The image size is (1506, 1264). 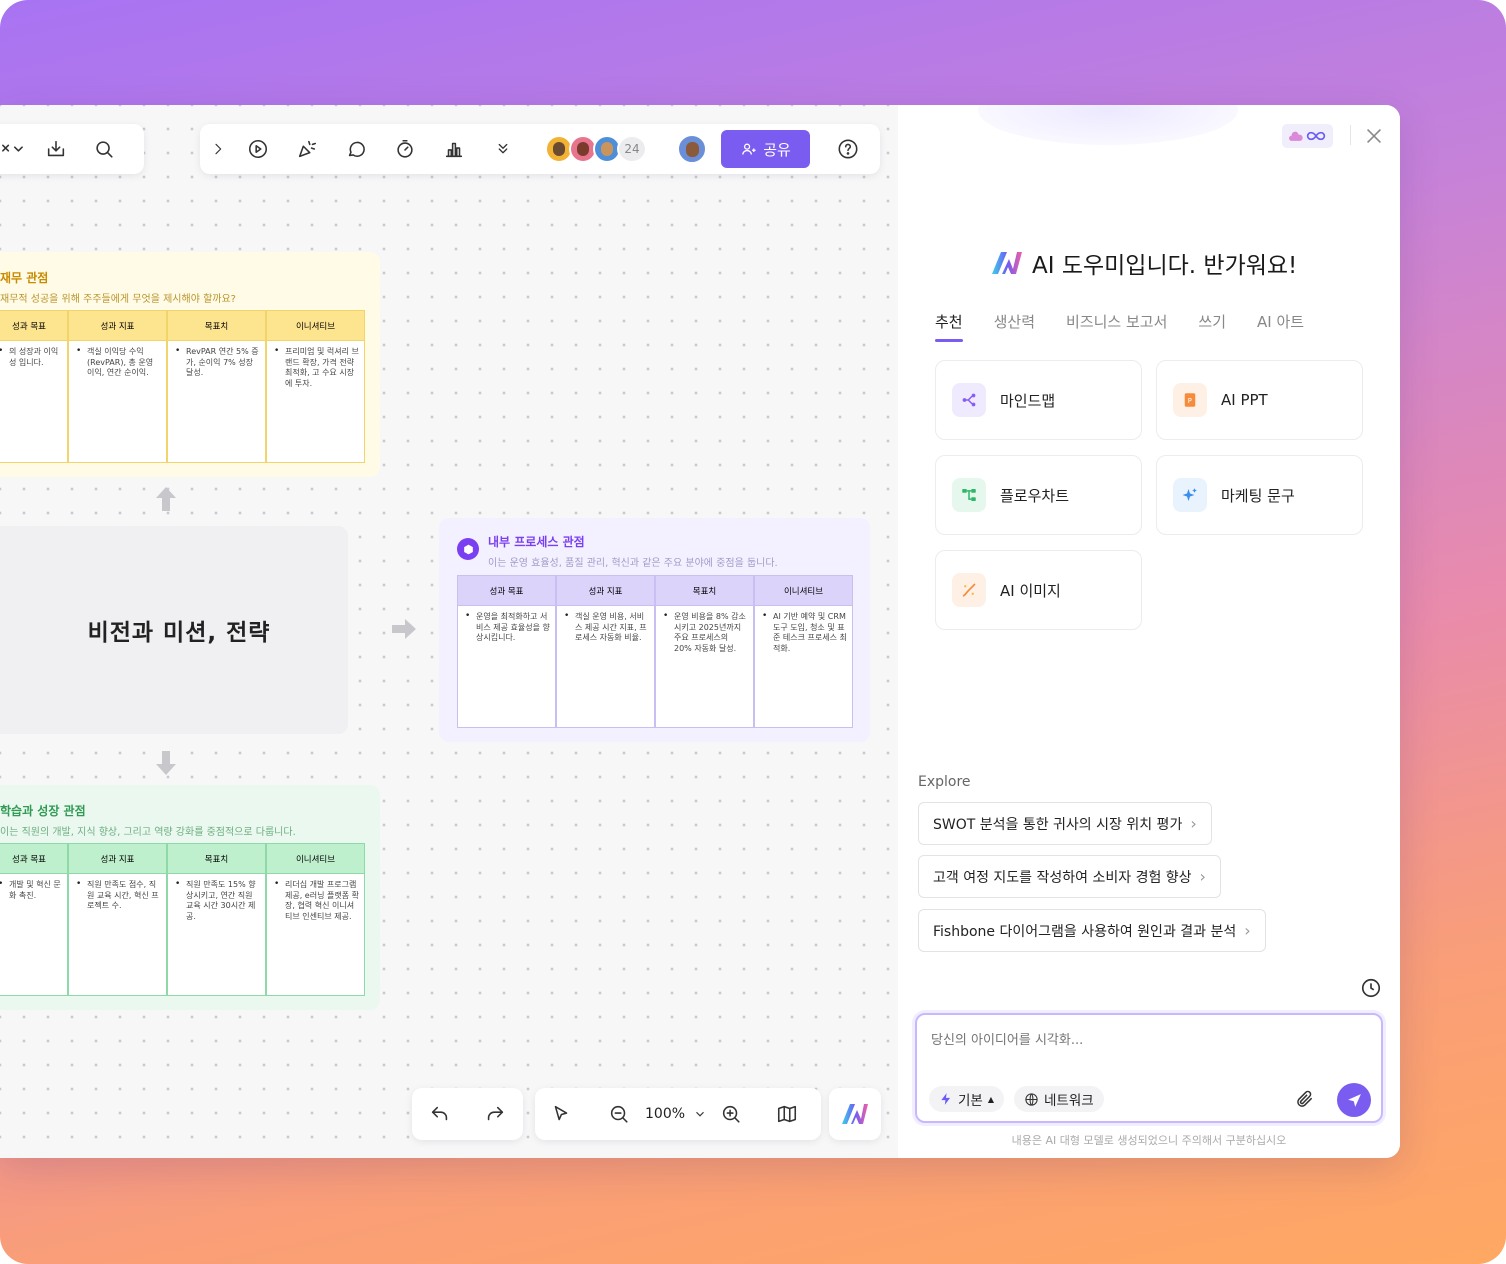 I want to click on ai-image-button: AI 이미지, so click(x=1038, y=590).